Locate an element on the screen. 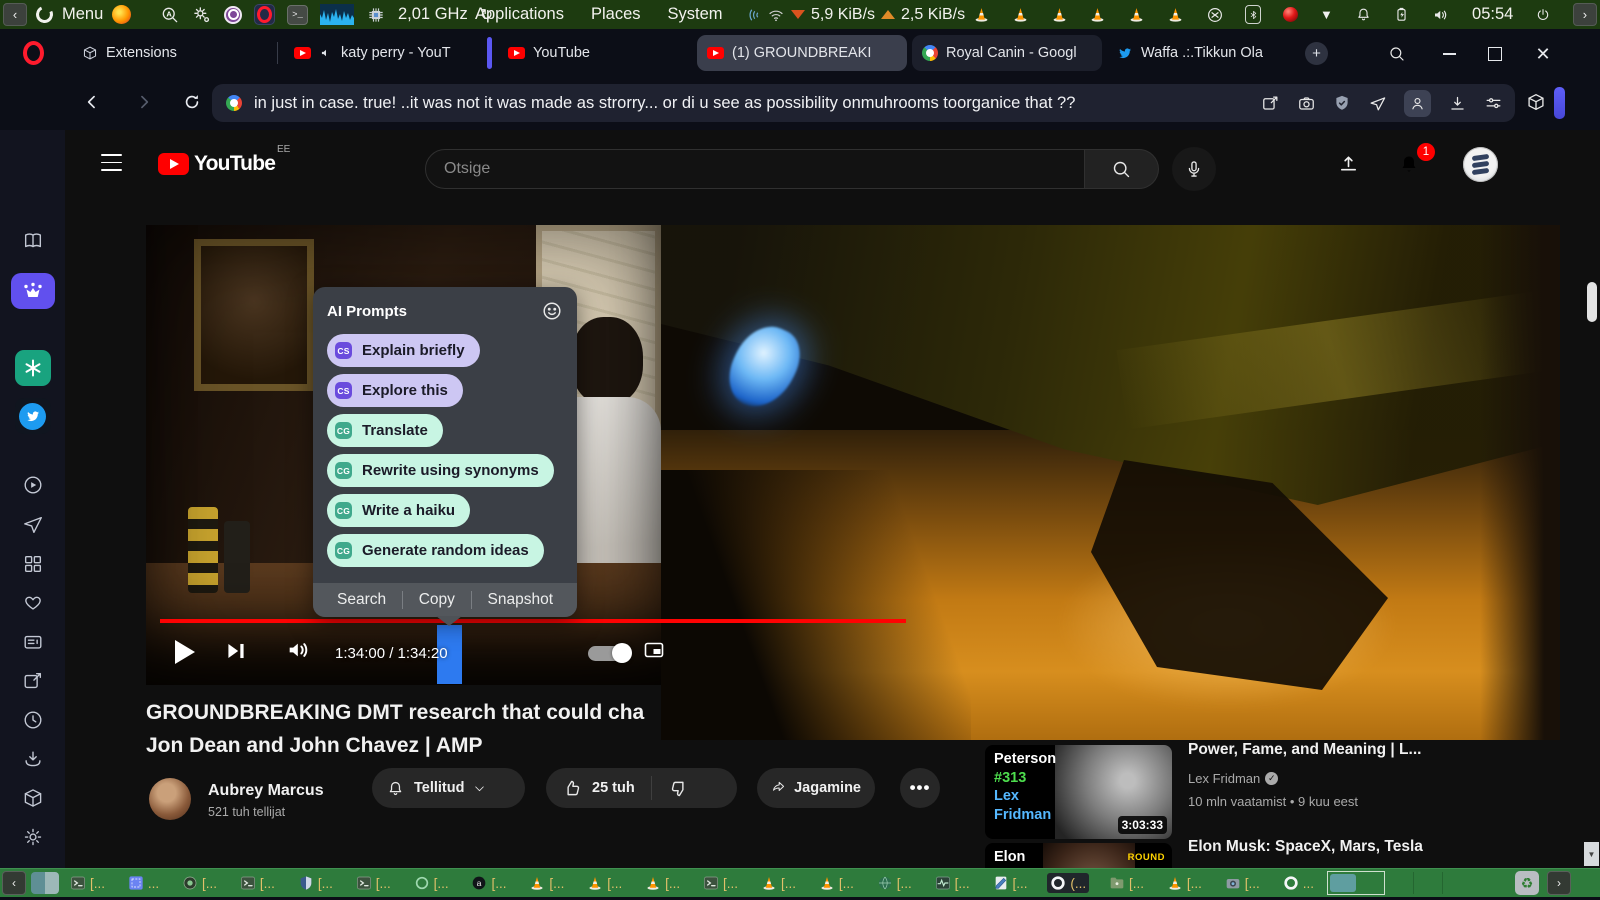 The width and height of the screenshot is (1600, 900). system-menu-button: Menu is located at coordinates (82, 14).